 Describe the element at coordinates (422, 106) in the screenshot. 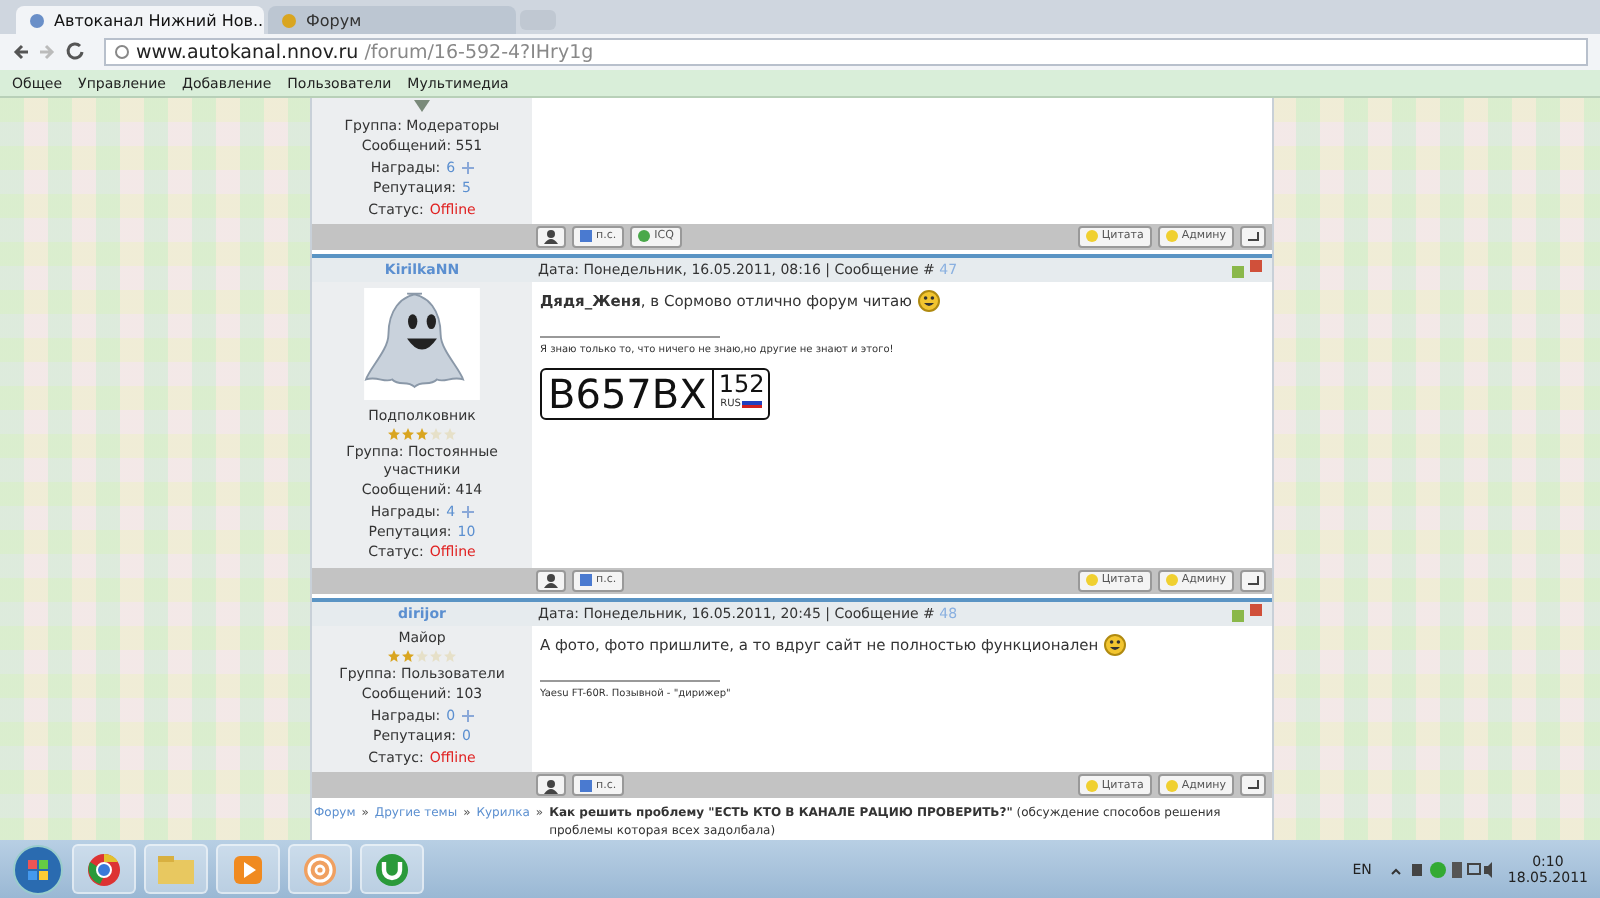

I see `arrow-icon` at that location.